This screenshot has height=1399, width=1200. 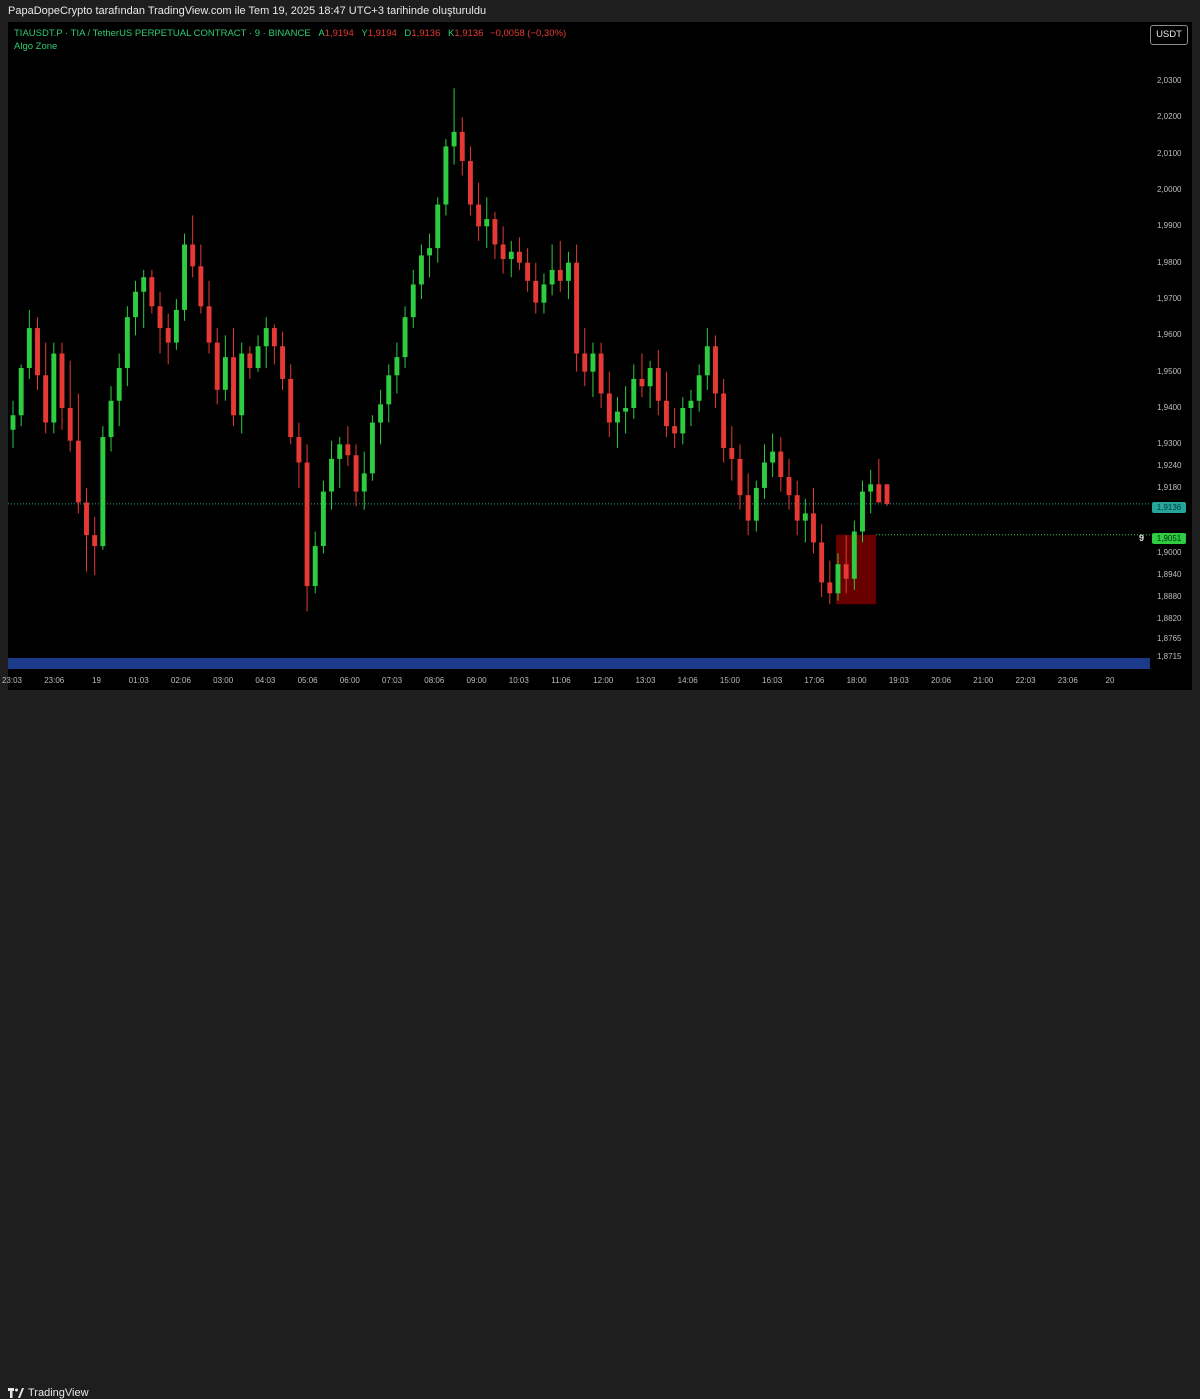 What do you see at coordinates (1169, 117) in the screenshot?
I see `price-tick-label: 2,0200` at bounding box center [1169, 117].